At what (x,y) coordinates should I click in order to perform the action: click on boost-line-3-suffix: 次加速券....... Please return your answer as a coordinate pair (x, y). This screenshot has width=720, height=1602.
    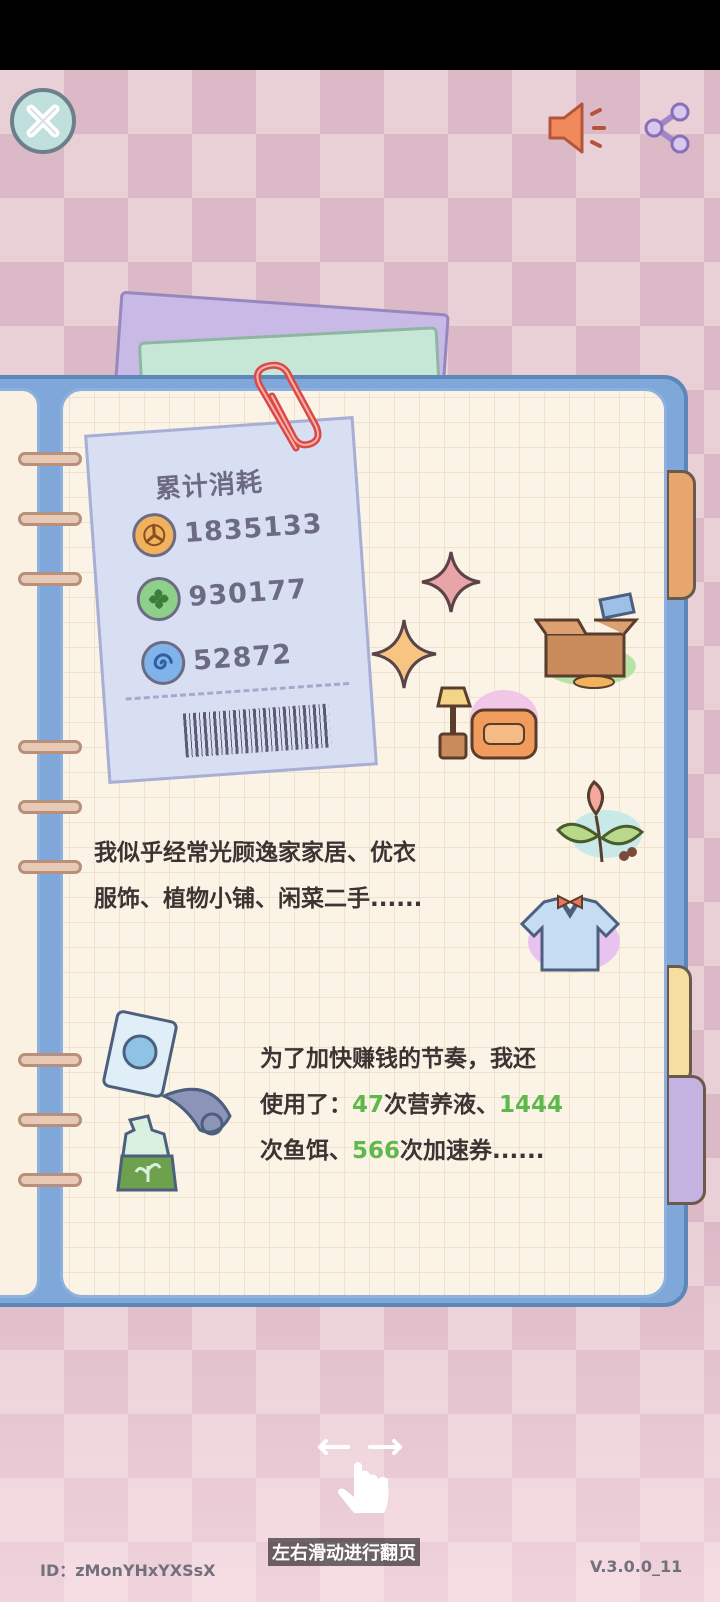
    Looking at the image, I should click on (472, 1151).